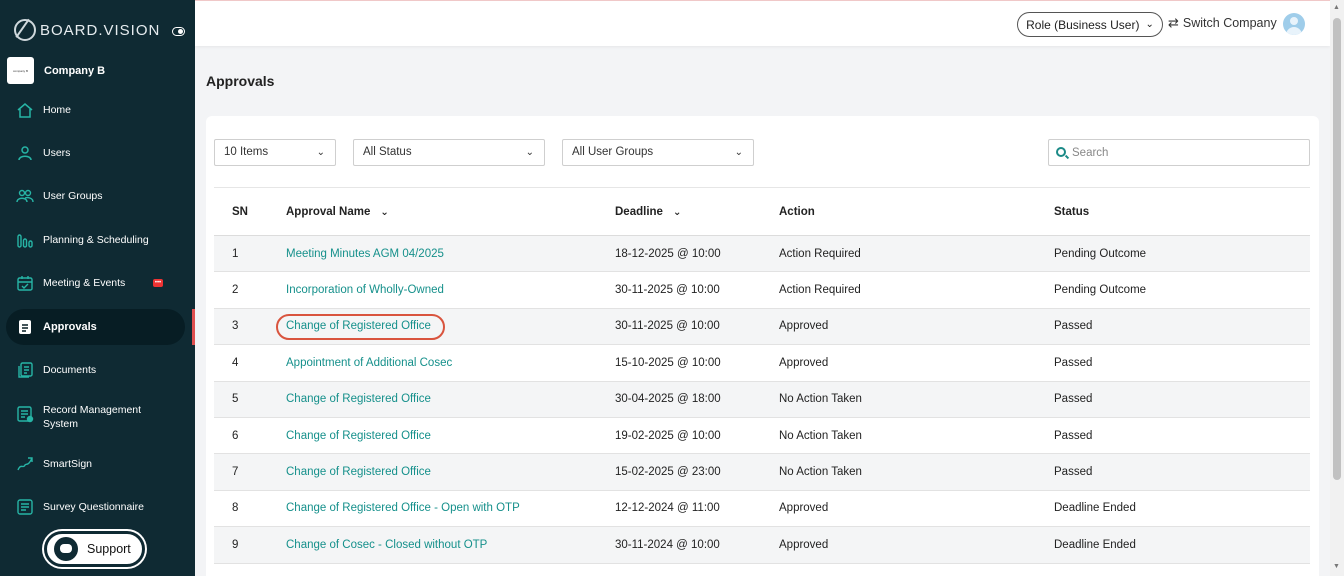 The image size is (1344, 576). I want to click on header-status: Status, so click(1182, 211).